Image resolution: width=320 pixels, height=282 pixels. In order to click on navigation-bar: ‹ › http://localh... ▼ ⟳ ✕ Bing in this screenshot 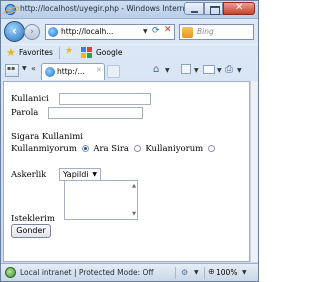, I will do `click(129, 32)`.